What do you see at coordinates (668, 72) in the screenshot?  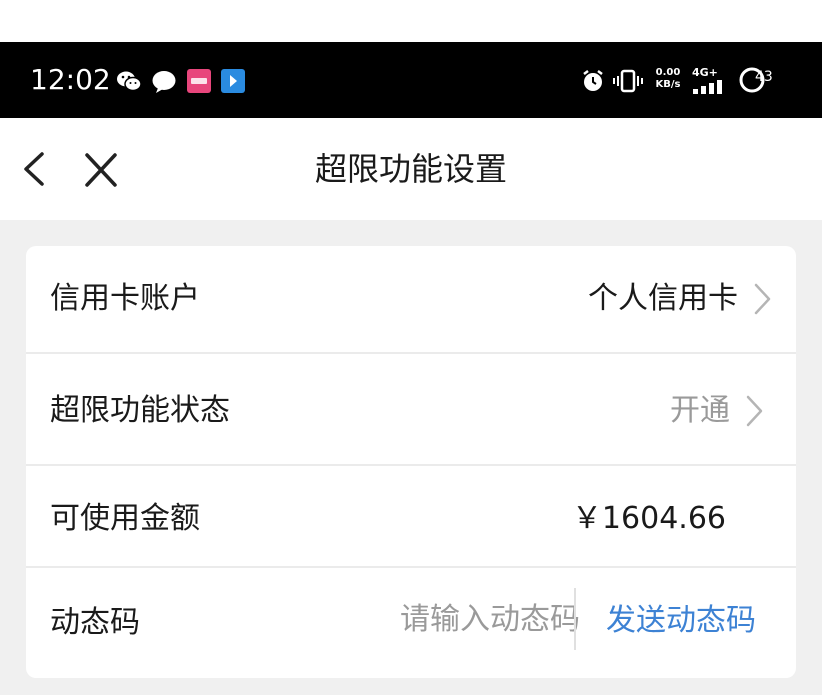 I see `network-speed-value: 0.00` at bounding box center [668, 72].